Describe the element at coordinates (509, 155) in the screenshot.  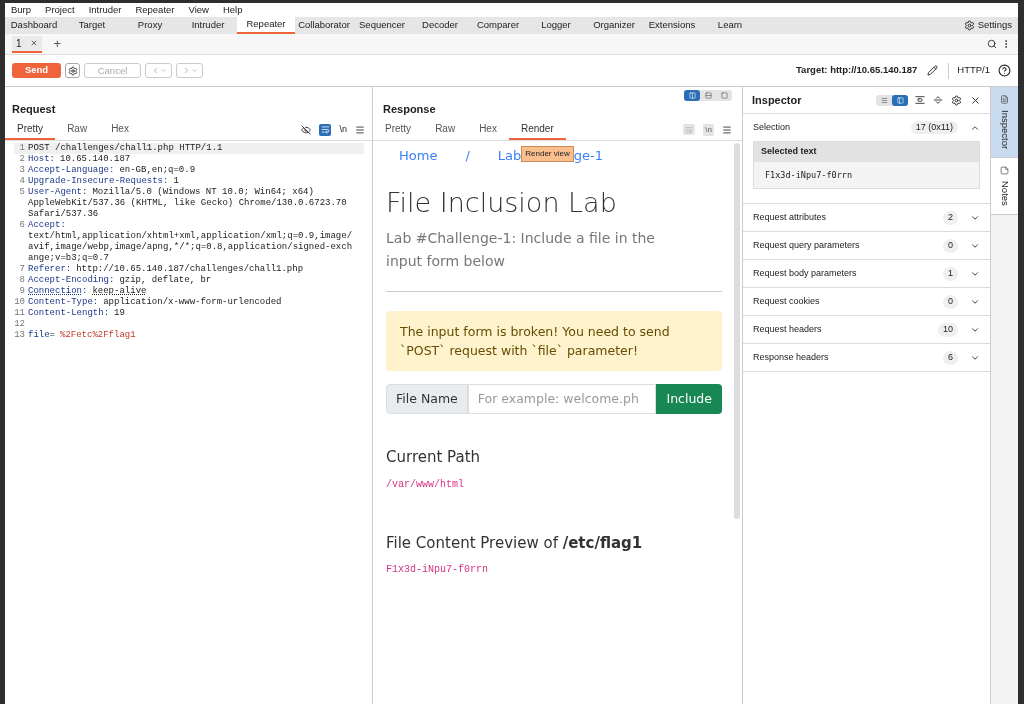
I see `breadcrumb-link: Lab` at that location.